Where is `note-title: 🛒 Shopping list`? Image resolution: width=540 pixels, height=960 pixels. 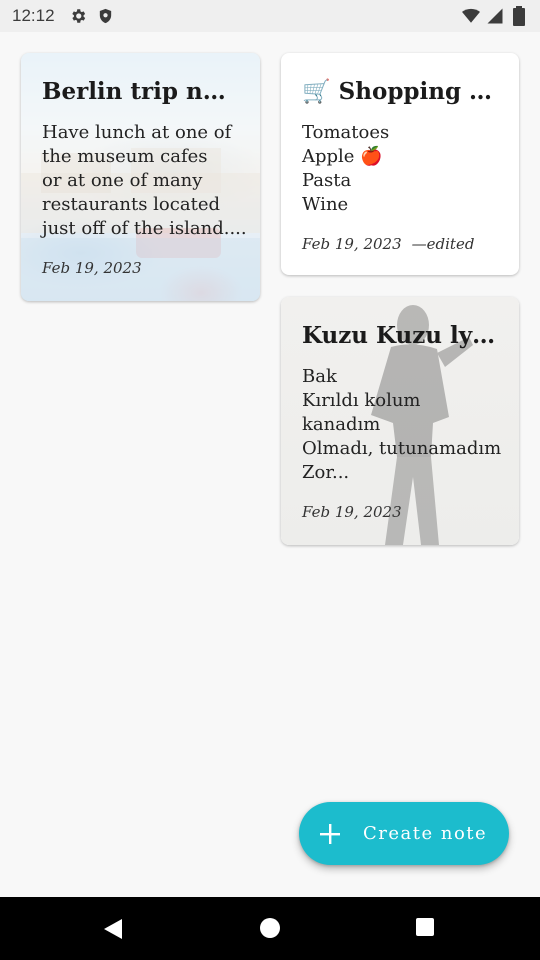 note-title: 🛒 Shopping list is located at coordinates (400, 92).